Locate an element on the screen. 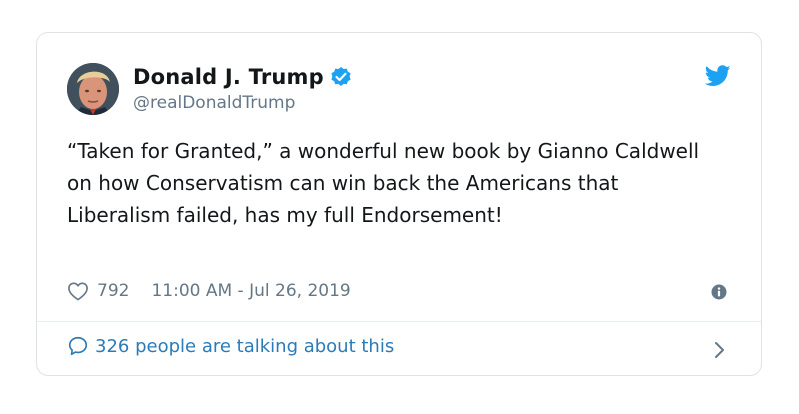 This screenshot has width=799, height=414. avatar is located at coordinates (93, 89).